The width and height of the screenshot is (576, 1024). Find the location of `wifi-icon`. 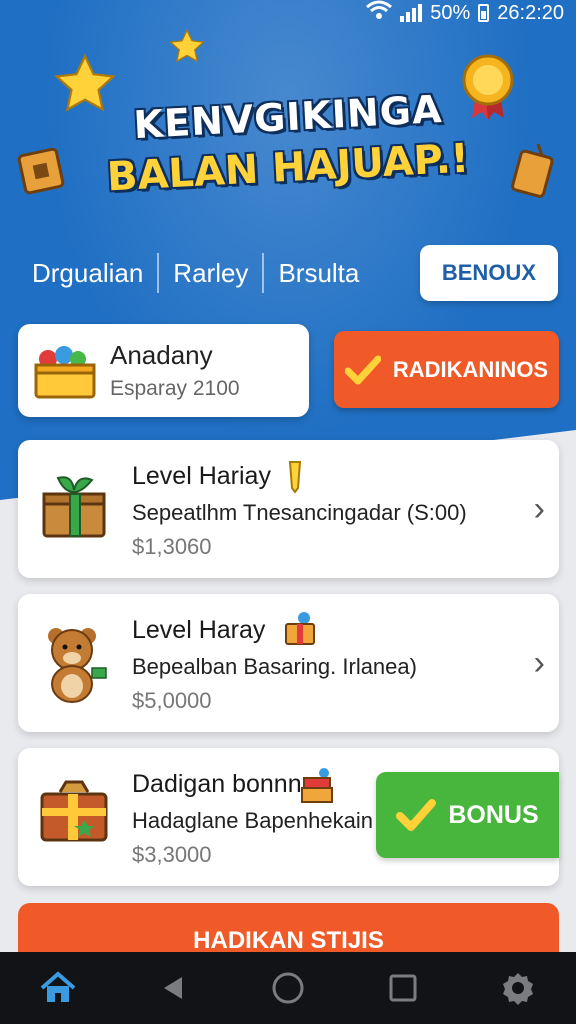

wifi-icon is located at coordinates (379, 13).